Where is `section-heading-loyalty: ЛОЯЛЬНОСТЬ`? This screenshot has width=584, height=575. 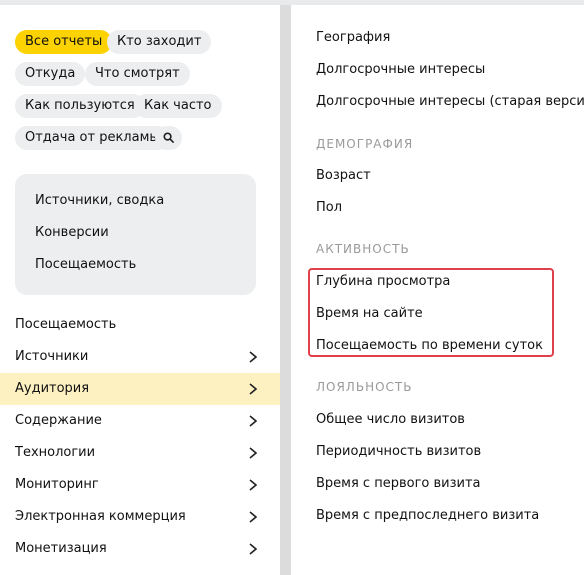 section-heading-loyalty: ЛОЯЛЬНОСТЬ is located at coordinates (364, 387).